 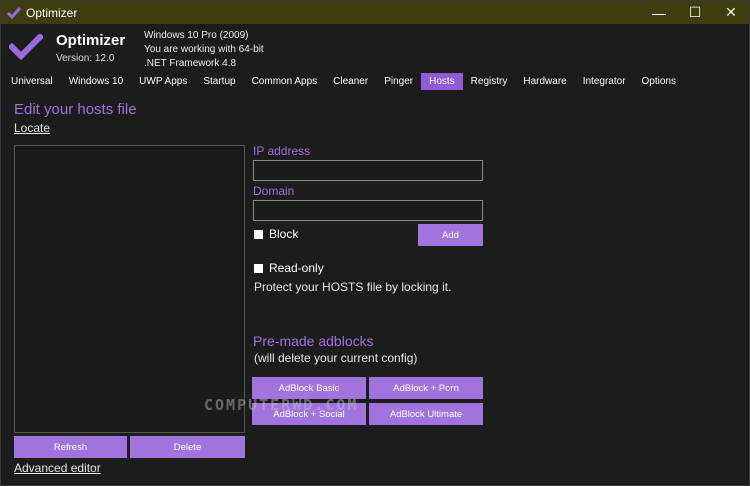 I want to click on tab-universal: Universal, so click(x=32, y=81).